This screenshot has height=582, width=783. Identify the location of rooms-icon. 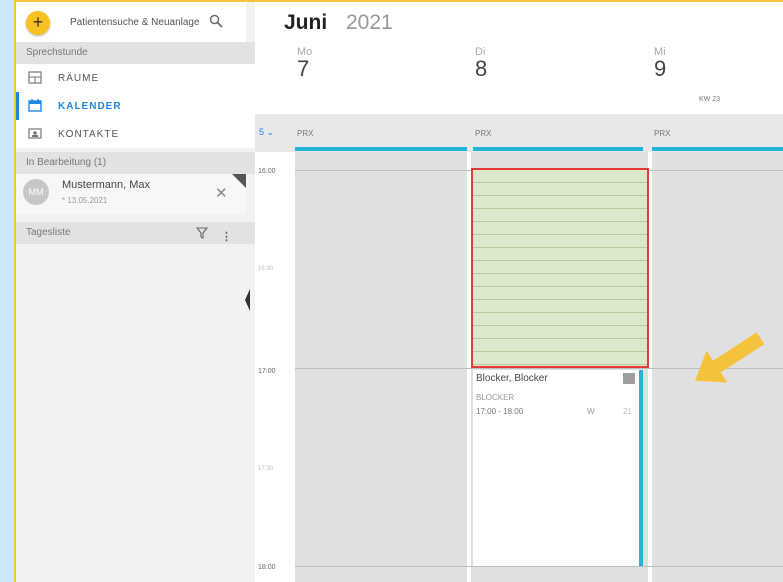
(35, 77).